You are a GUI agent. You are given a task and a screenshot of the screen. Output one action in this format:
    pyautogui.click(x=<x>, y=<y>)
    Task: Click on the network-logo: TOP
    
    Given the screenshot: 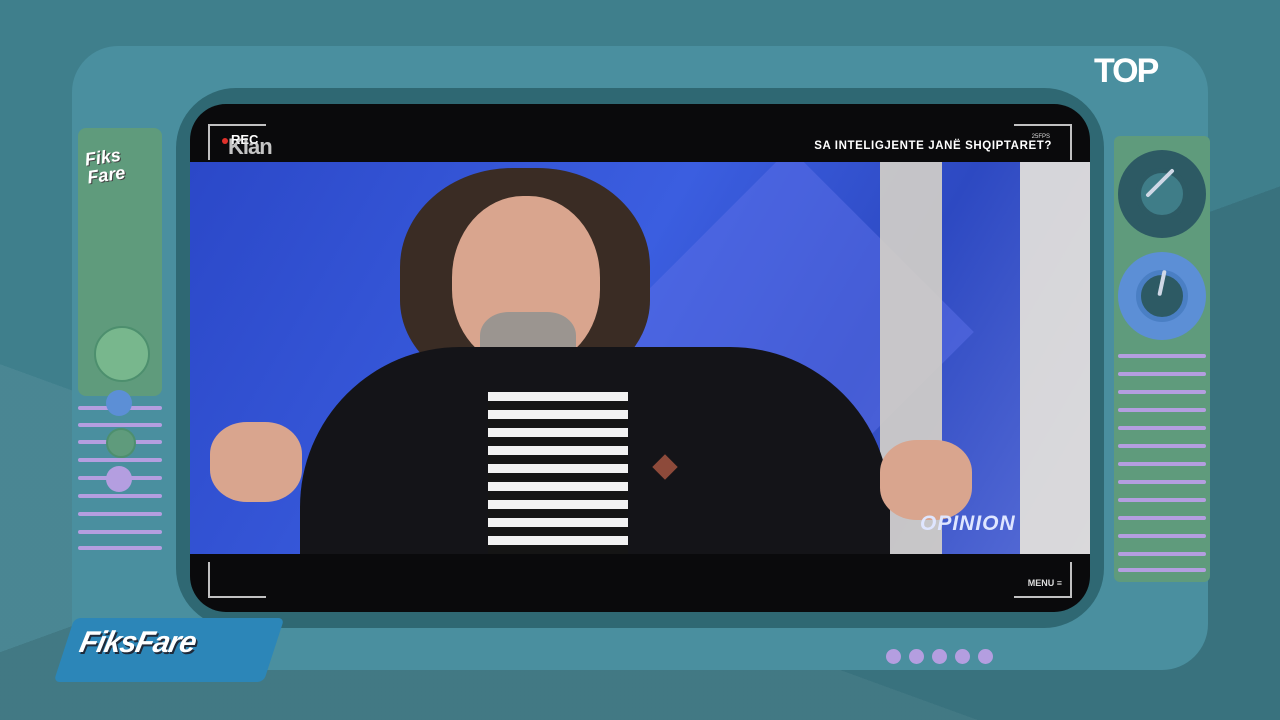 What is the action you would take?
    pyautogui.click(x=1126, y=71)
    